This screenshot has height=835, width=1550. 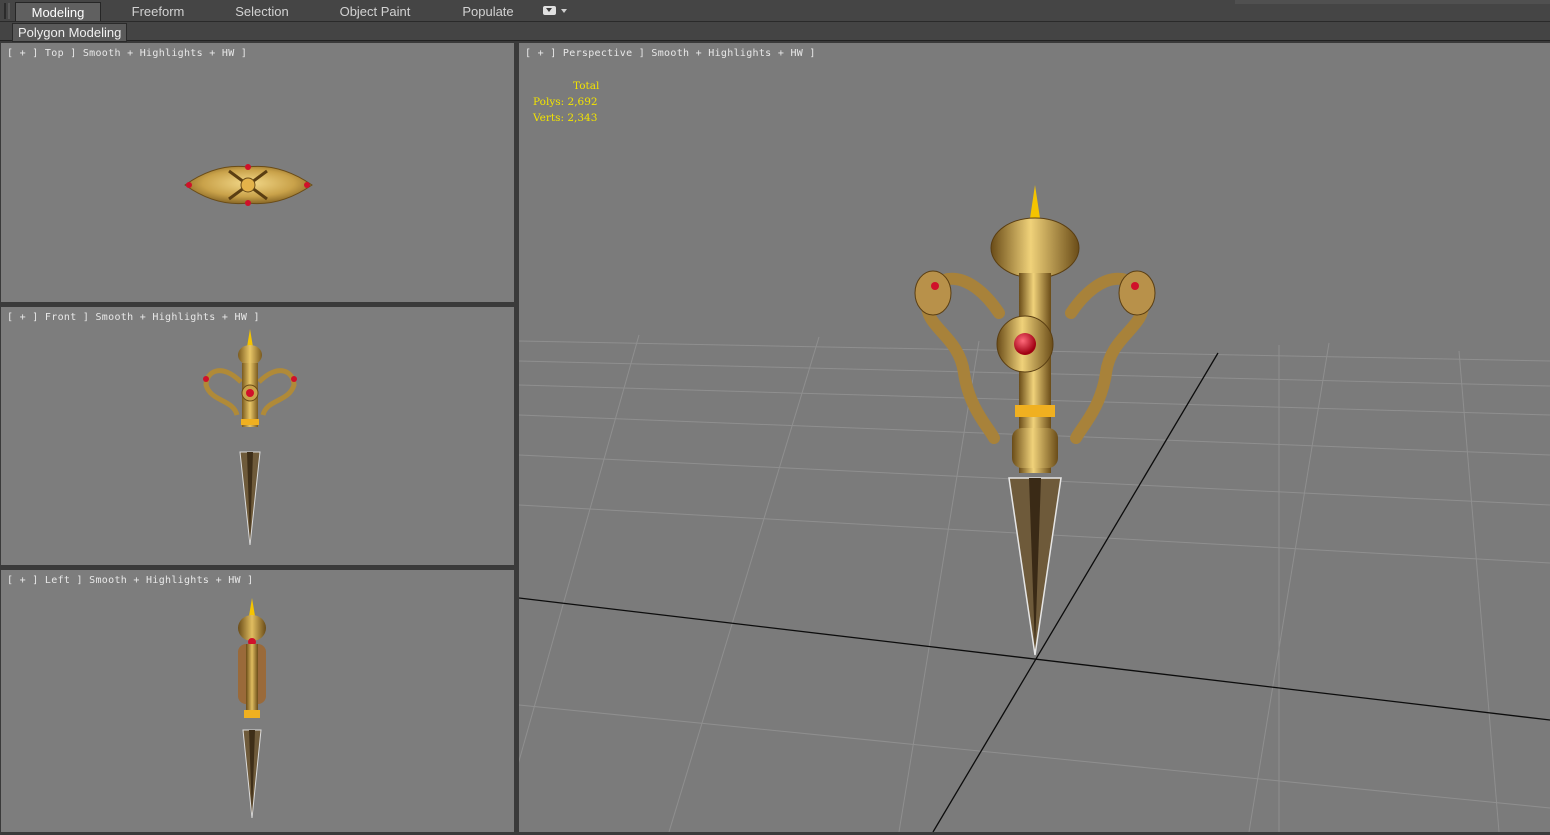 What do you see at coordinates (549, 10) in the screenshot?
I see `dropdown-icon` at bounding box center [549, 10].